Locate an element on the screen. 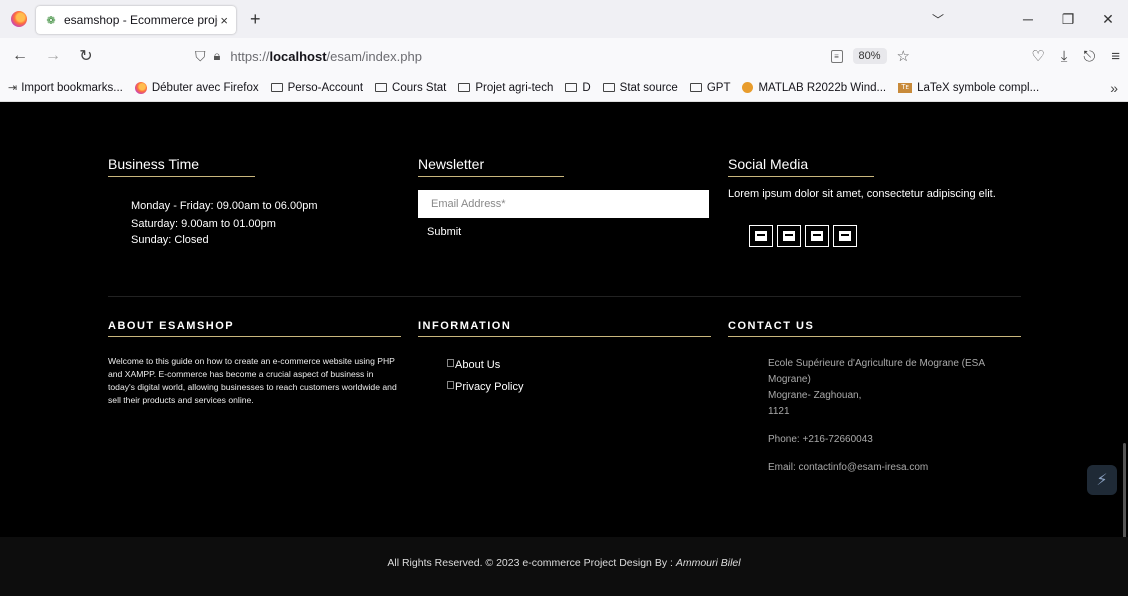  bookmark-folder: Cours Stat is located at coordinates (410, 88).